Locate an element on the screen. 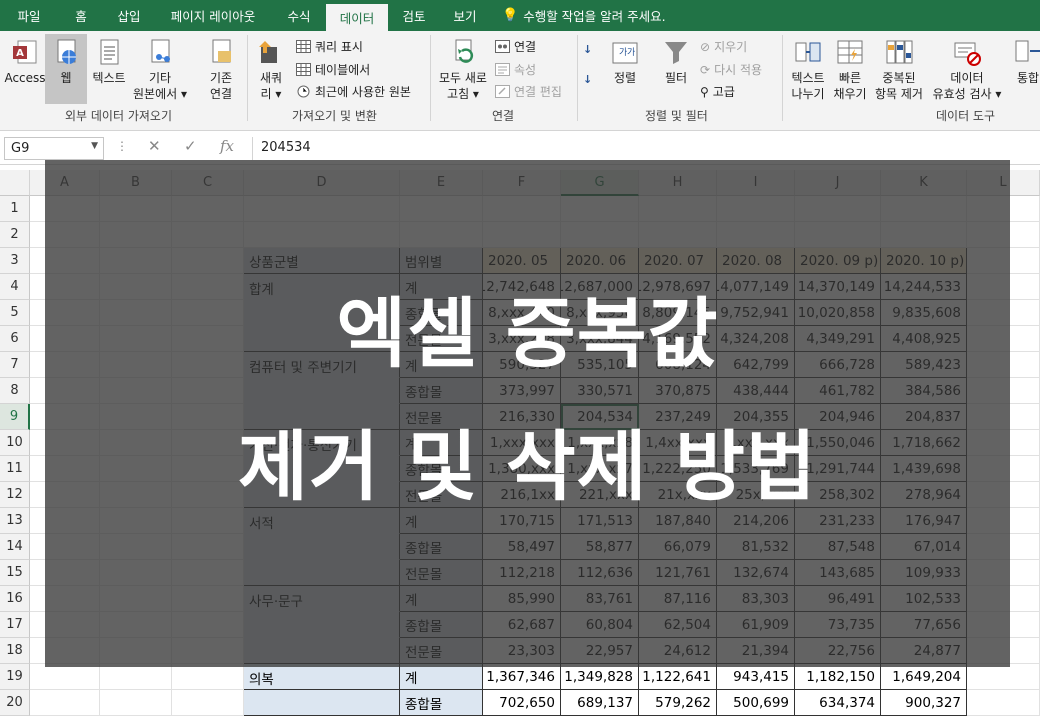 The height and width of the screenshot is (716, 1040). table-range-cell: 종합몰 is located at coordinates (441, 703).